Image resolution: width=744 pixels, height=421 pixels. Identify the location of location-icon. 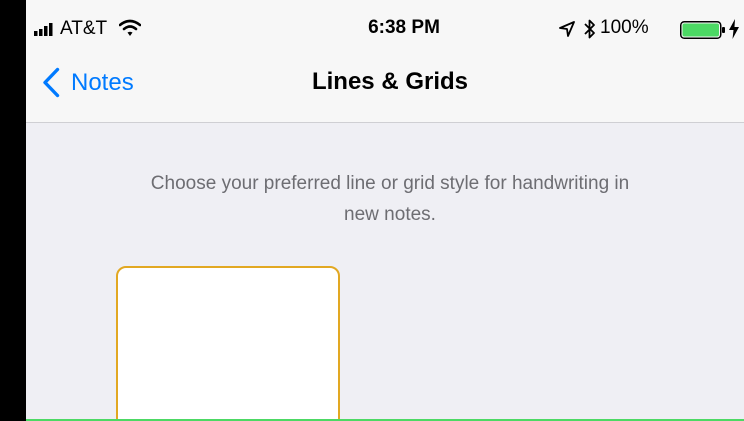
(567, 29).